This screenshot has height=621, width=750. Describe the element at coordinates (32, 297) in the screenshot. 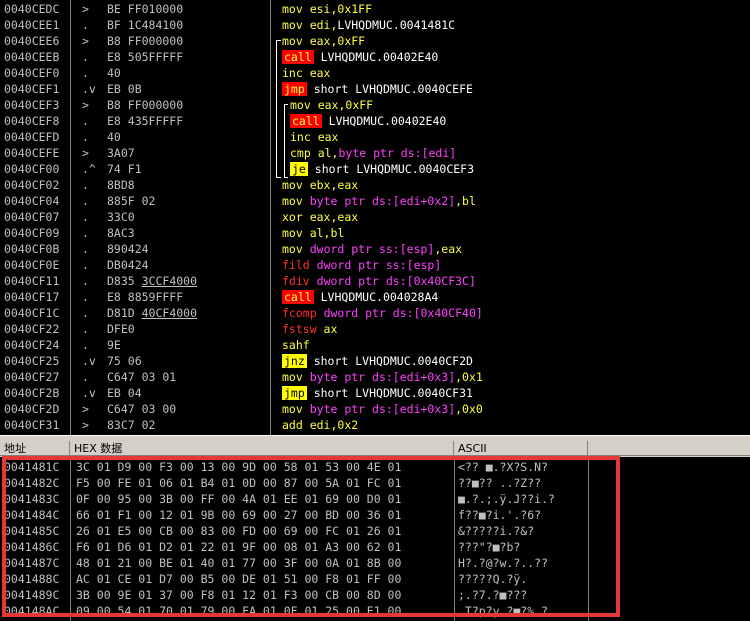

I see `instruction-address: 0040CF17` at that location.